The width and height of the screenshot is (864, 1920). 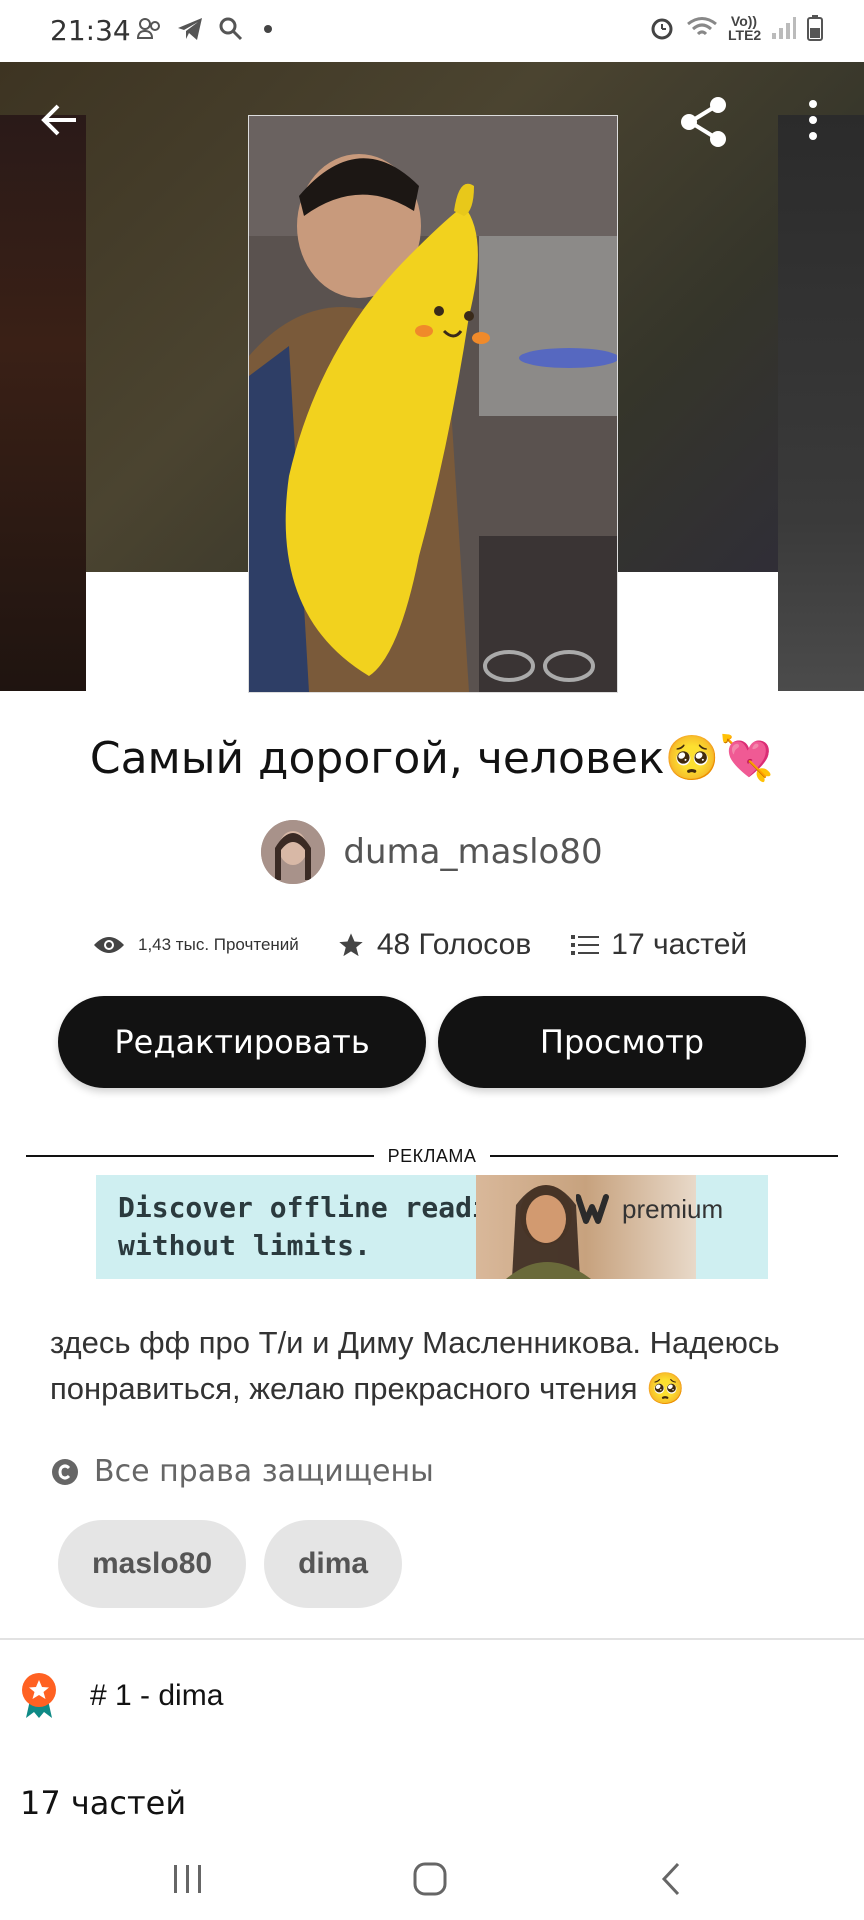 I want to click on recent-apps-button, so click(x=188, y=1879).